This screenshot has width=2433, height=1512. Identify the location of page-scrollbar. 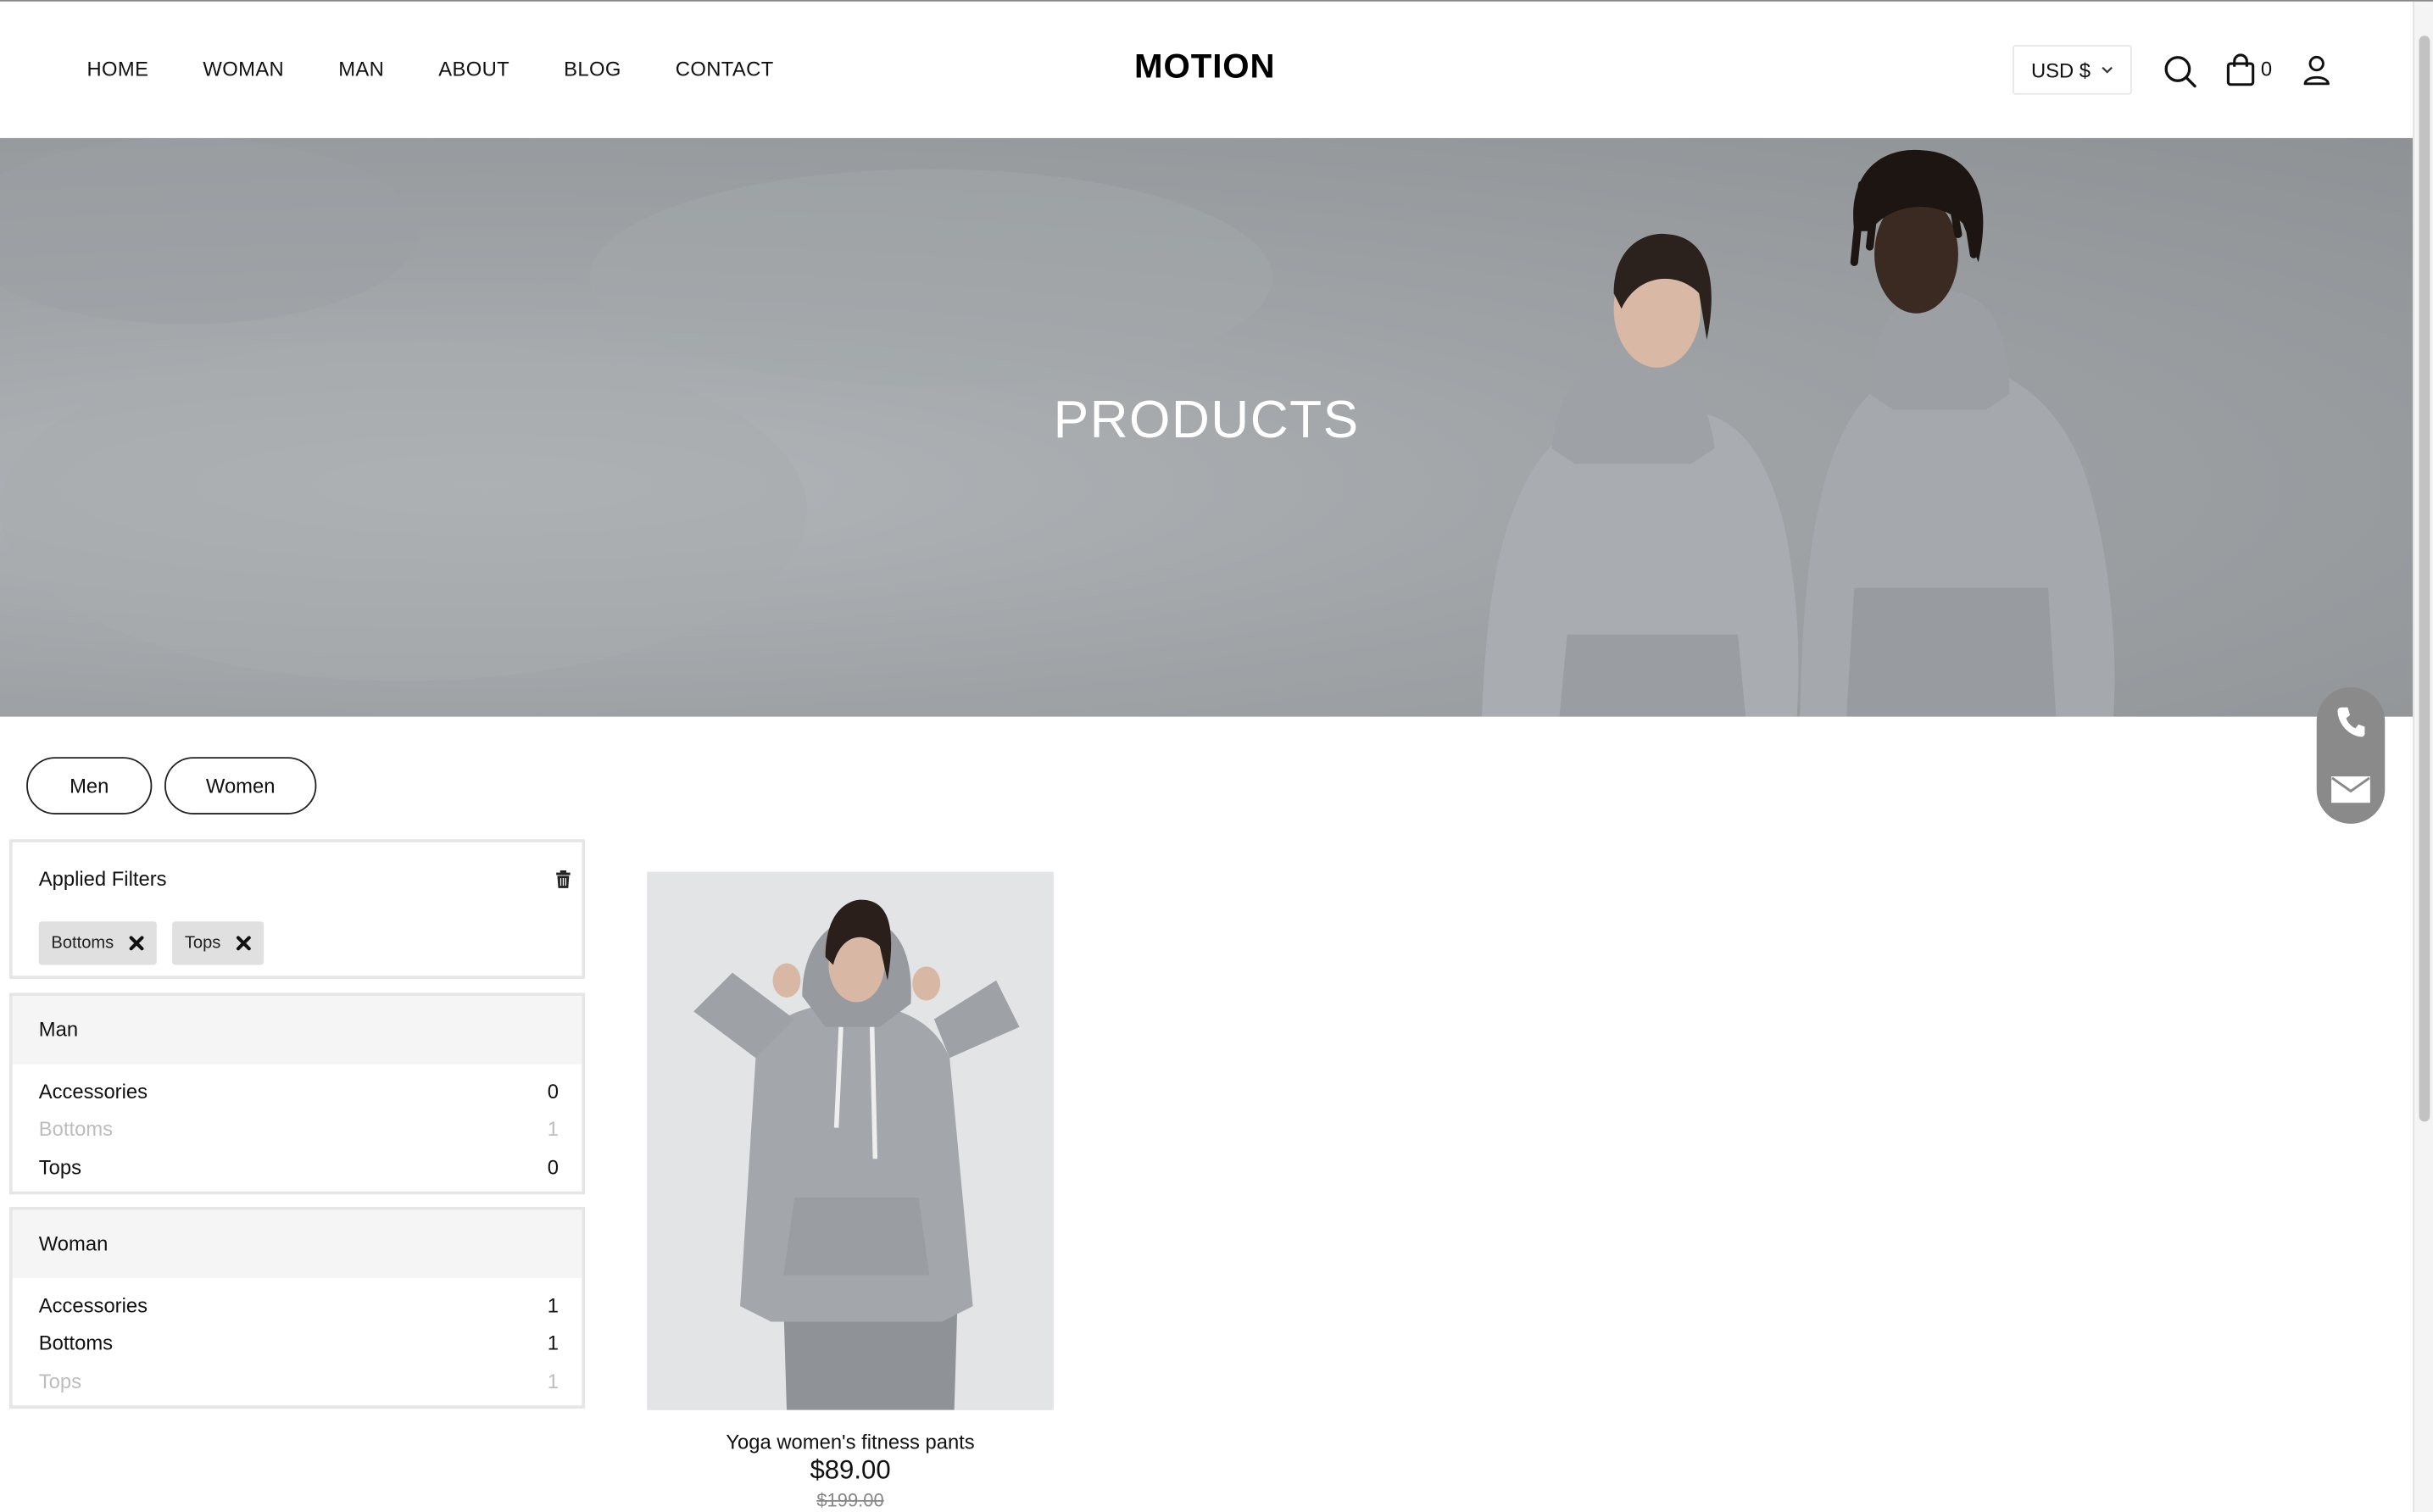
(2423, 756).